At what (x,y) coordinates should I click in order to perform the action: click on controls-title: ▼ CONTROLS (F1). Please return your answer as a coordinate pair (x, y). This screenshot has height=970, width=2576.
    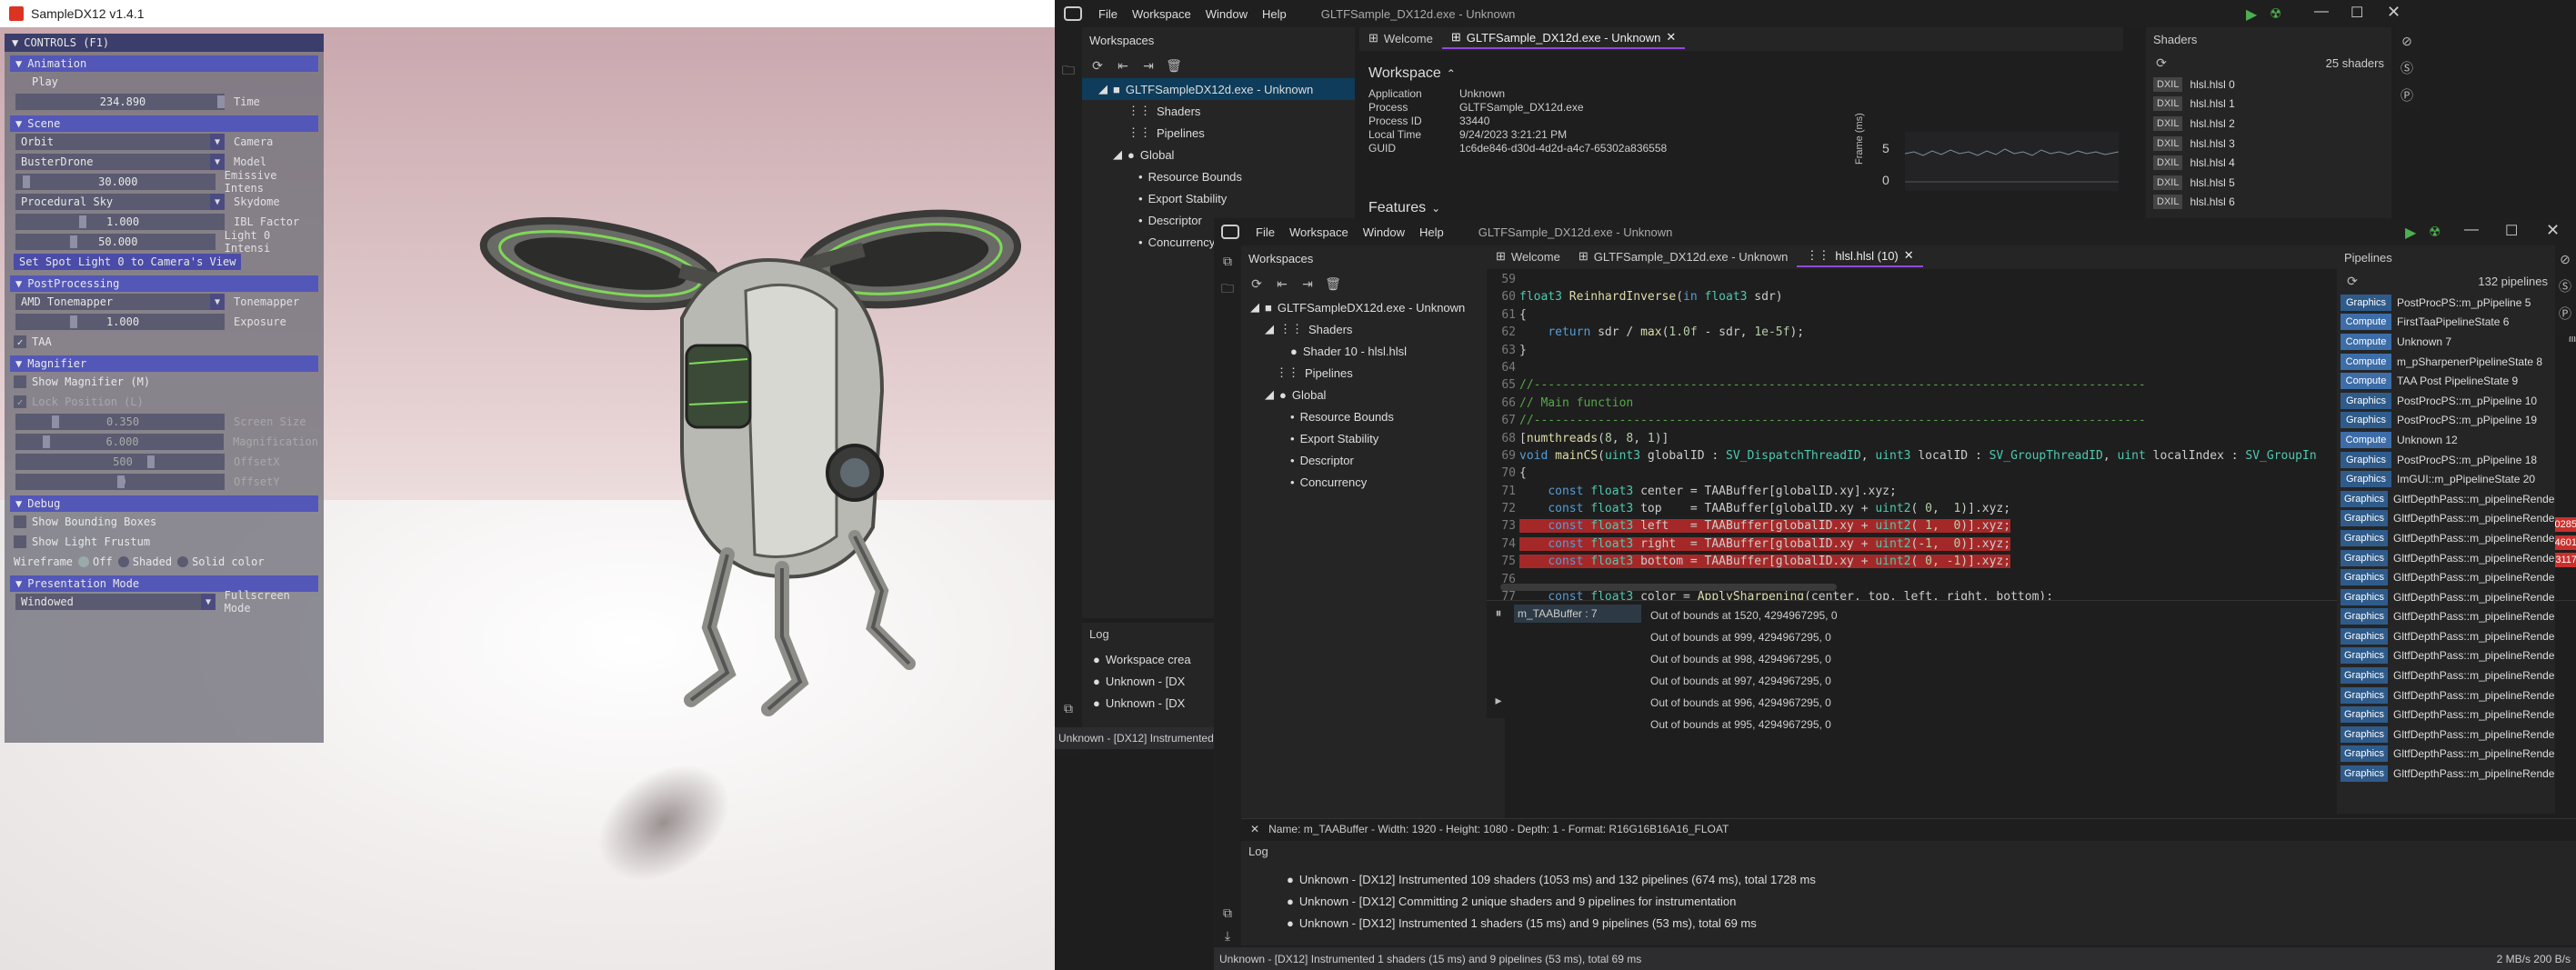
    Looking at the image, I should click on (165, 43).